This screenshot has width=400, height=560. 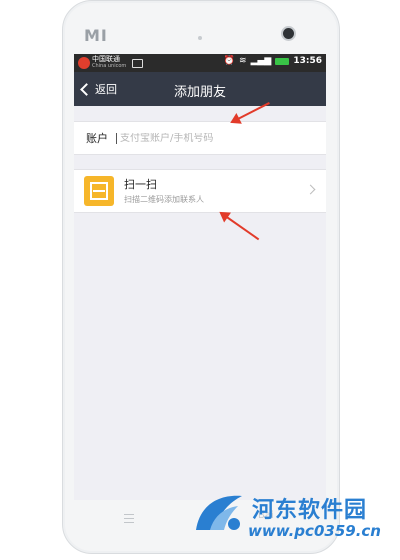 I want to click on page-title: 添加朋友, so click(x=199, y=92).